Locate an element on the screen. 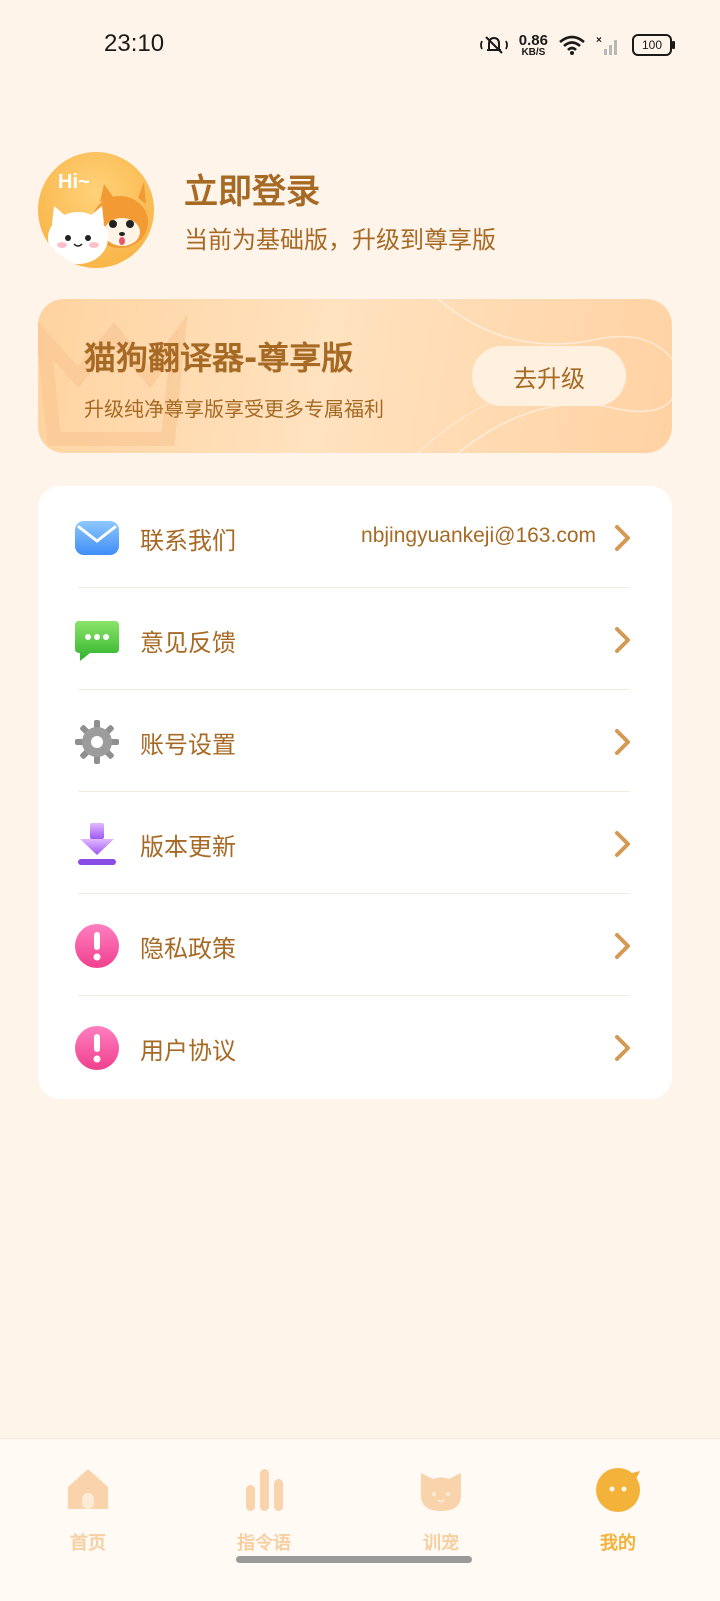  nav-label: 指令语 is located at coordinates (264, 1543).